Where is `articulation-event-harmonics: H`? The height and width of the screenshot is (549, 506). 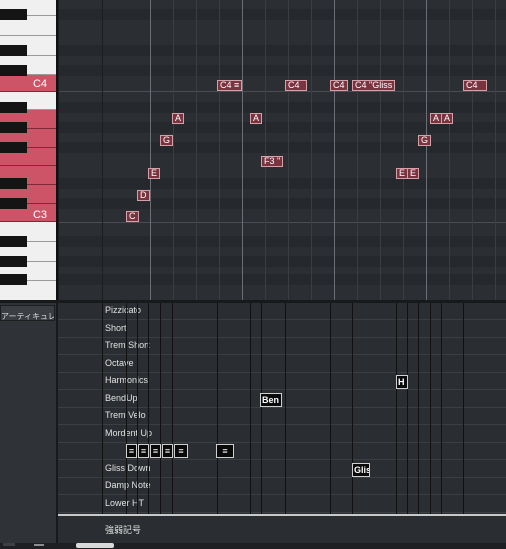 articulation-event-harmonics: H is located at coordinates (402, 382).